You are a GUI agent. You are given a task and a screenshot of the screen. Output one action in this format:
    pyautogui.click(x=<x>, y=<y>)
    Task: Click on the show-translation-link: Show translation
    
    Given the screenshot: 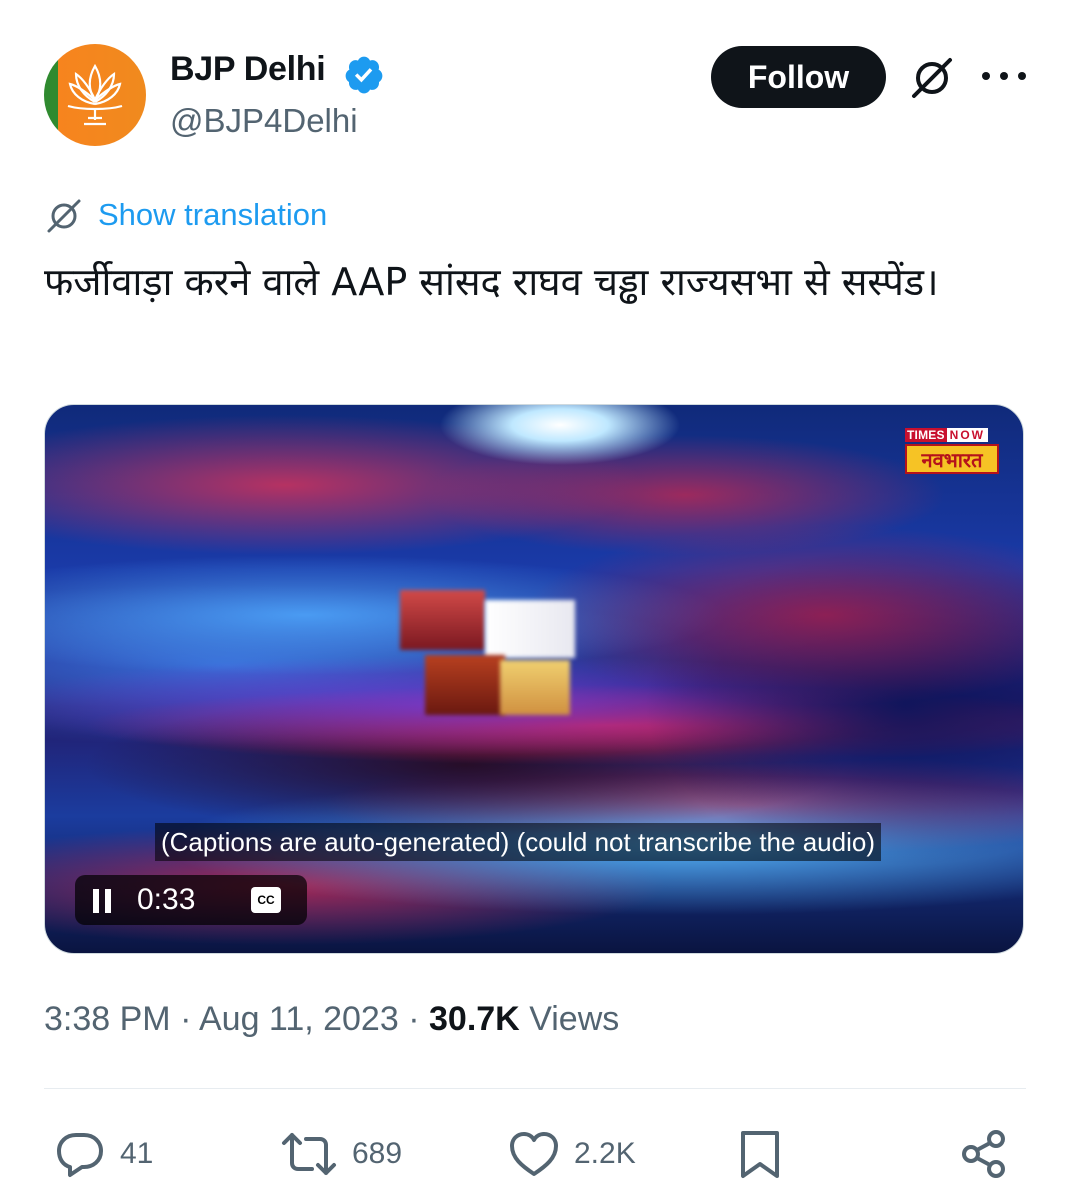 What is the action you would take?
    pyautogui.click(x=212, y=215)
    